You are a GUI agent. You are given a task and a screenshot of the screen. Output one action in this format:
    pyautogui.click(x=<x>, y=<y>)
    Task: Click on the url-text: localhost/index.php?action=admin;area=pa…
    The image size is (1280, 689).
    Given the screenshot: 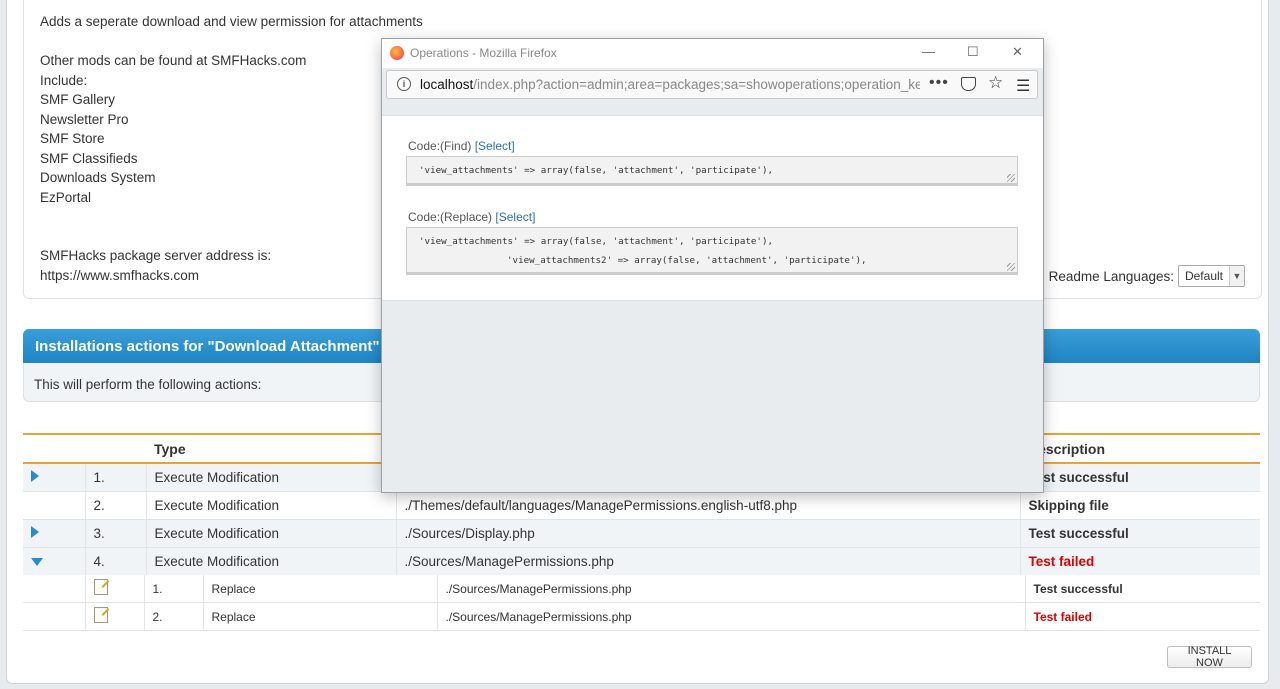 What is the action you would take?
    pyautogui.click(x=670, y=84)
    